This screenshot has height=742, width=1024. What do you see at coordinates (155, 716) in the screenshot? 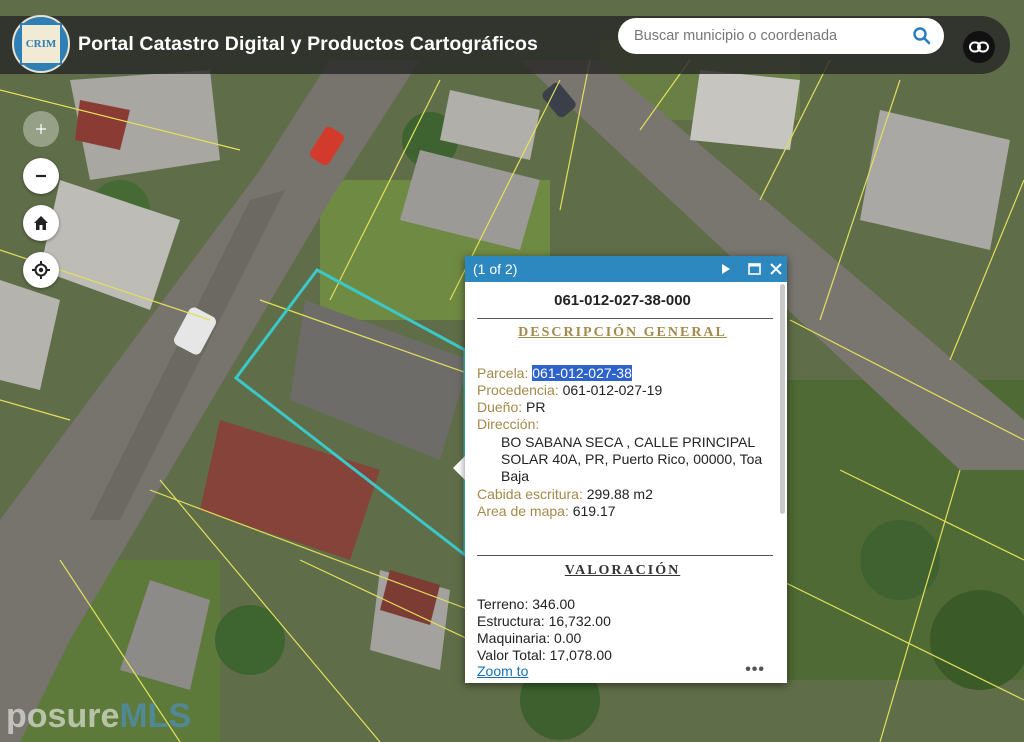
I see `watermark-mls: MLS` at bounding box center [155, 716].